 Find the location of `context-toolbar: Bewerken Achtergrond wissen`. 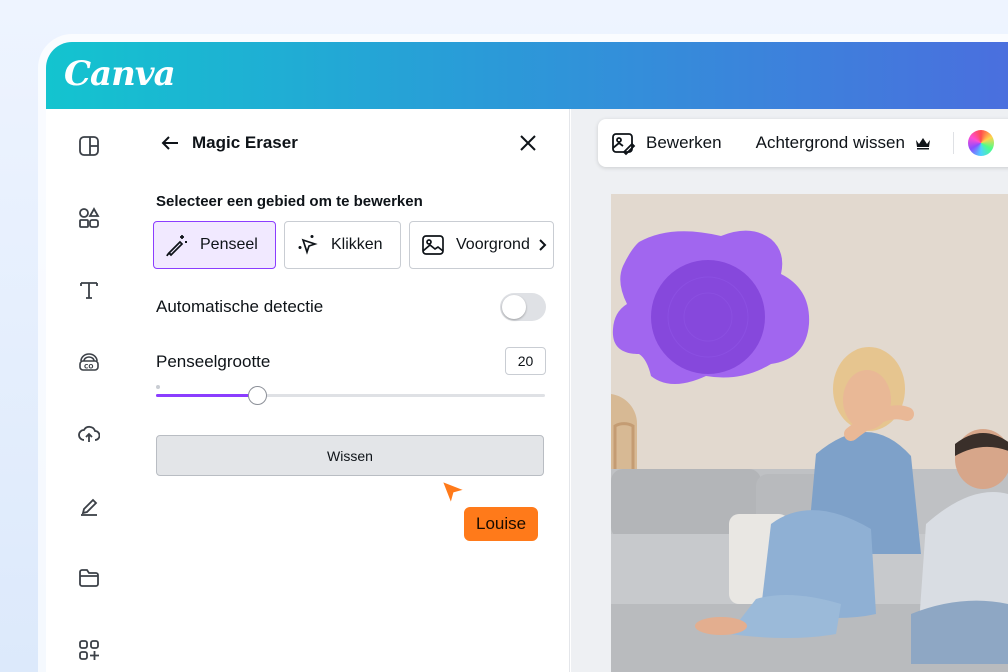

context-toolbar: Bewerken Achtergrond wissen is located at coordinates (803, 143).